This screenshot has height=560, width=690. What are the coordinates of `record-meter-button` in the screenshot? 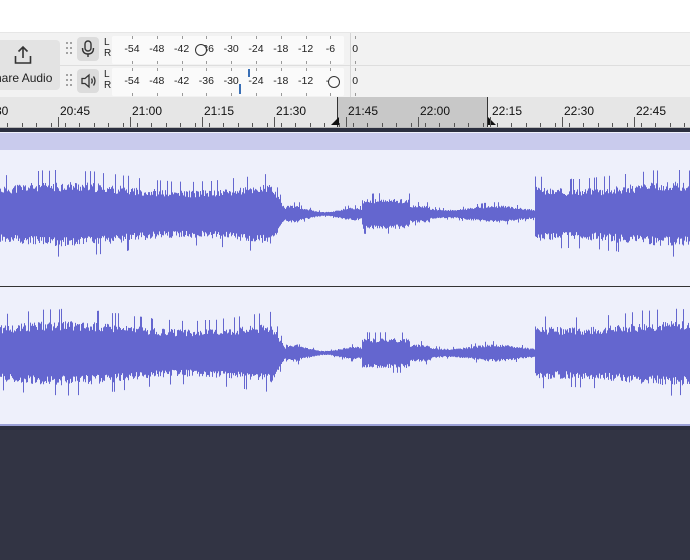 It's located at (88, 49).